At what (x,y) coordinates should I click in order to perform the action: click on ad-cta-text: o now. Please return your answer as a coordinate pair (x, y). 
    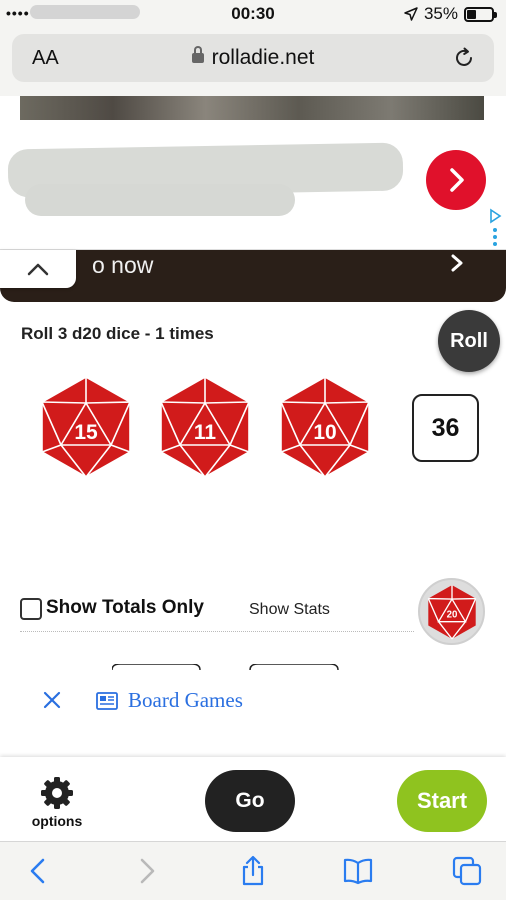
    Looking at the image, I should click on (123, 265).